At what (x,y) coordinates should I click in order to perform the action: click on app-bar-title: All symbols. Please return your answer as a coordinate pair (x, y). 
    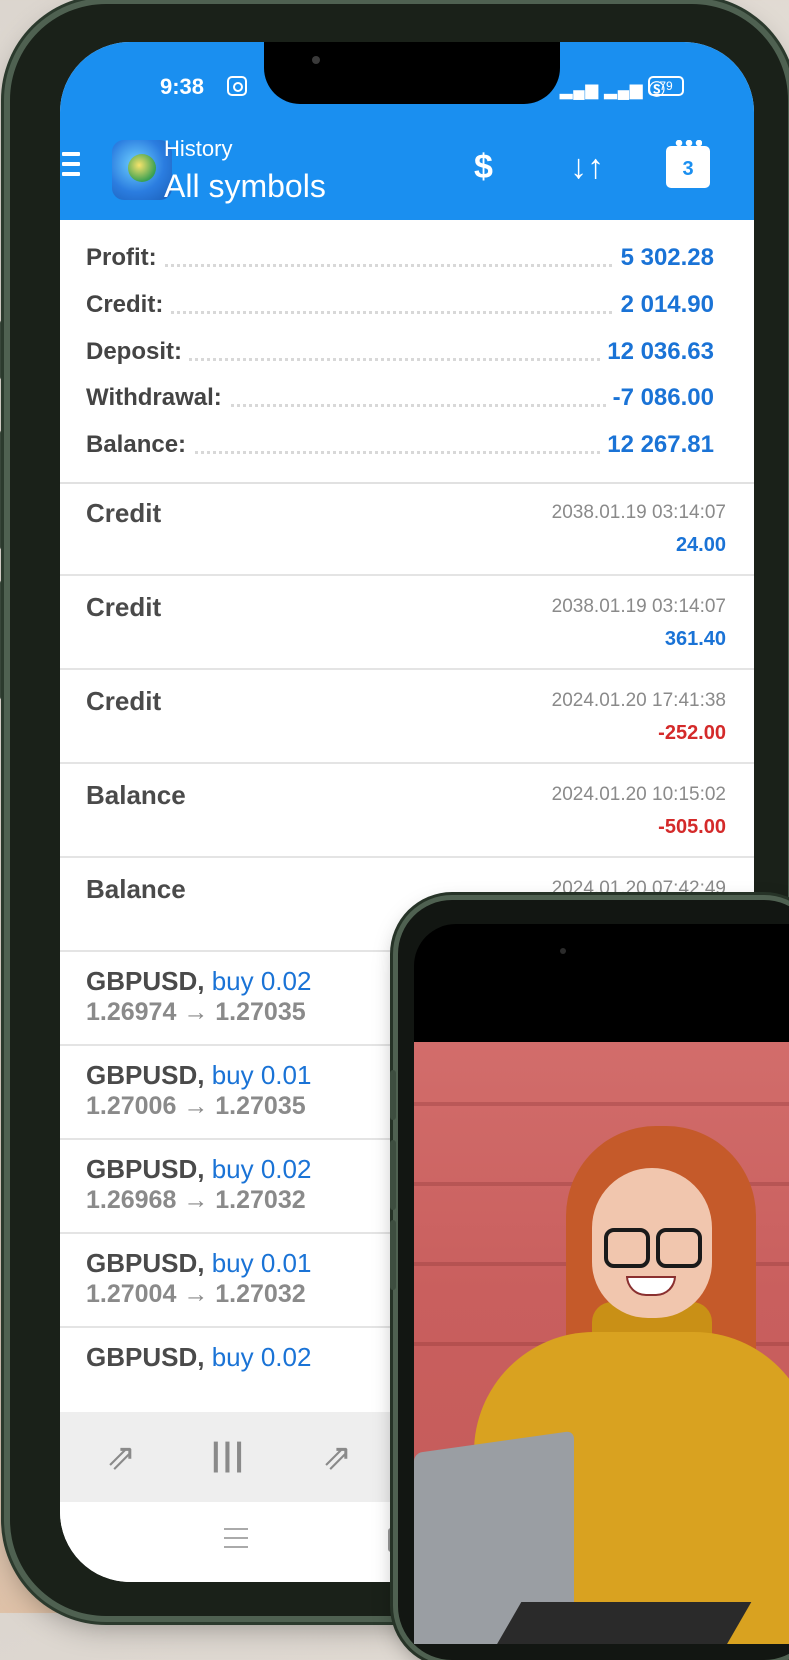
    Looking at the image, I should click on (245, 186).